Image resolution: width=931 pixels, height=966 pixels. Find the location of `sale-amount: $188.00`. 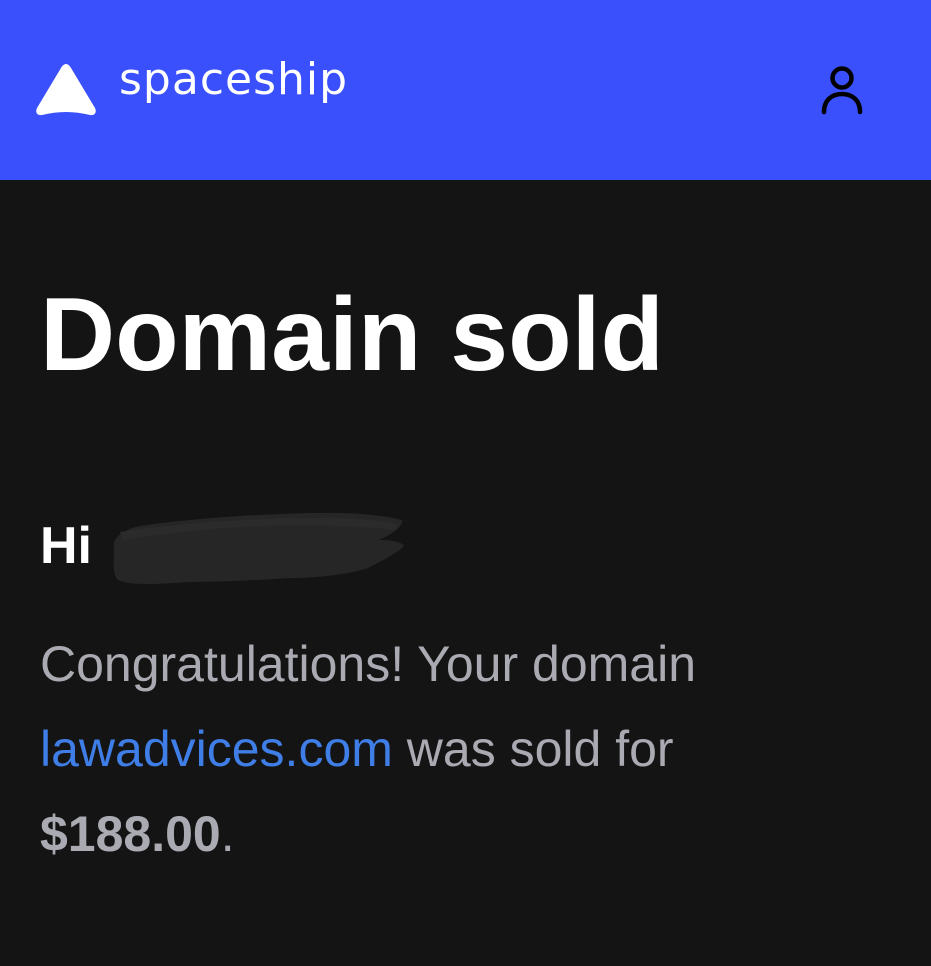

sale-amount: $188.00 is located at coordinates (130, 834).